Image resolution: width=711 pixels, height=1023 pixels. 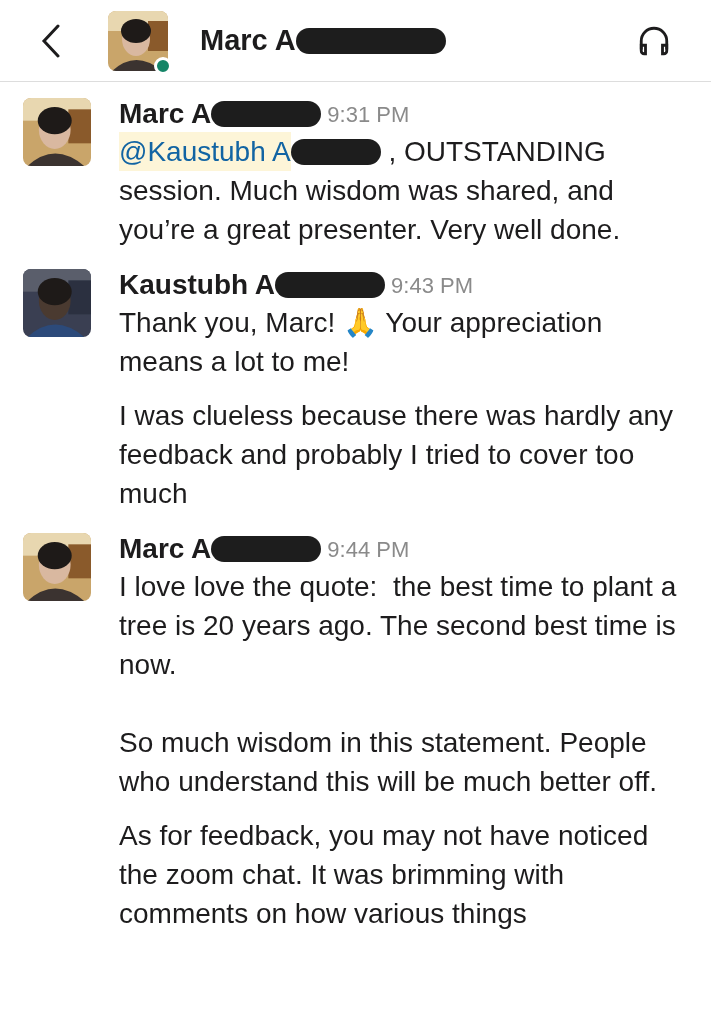 I want to click on author-name: Kaustubh A, so click(x=197, y=285).